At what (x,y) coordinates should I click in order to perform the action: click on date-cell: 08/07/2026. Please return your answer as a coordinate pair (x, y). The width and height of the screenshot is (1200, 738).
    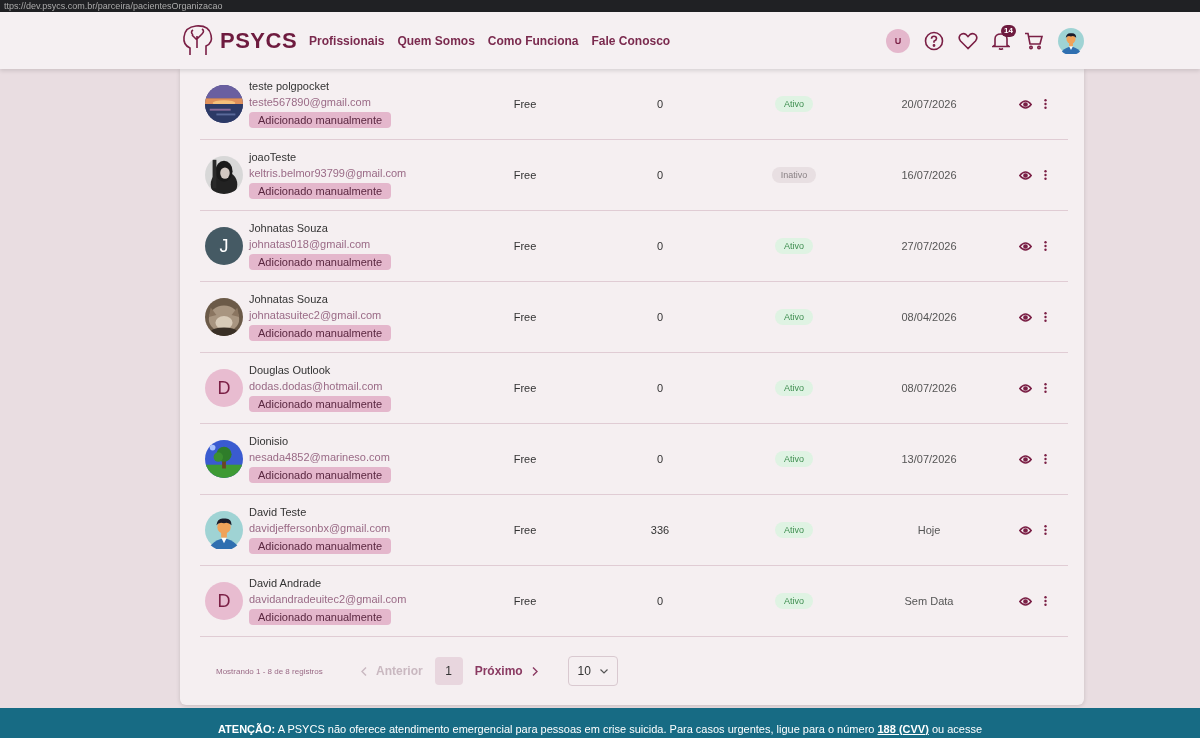
    Looking at the image, I should click on (929, 388).